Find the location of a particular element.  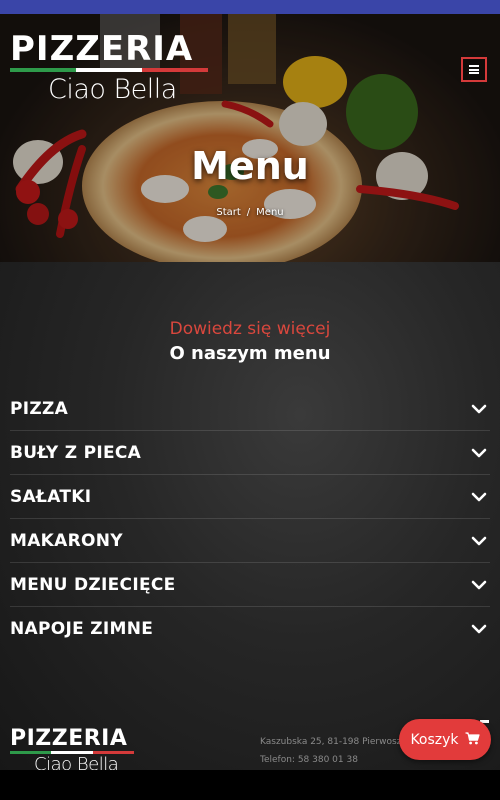

section-title: O naszym menu is located at coordinates (250, 353).